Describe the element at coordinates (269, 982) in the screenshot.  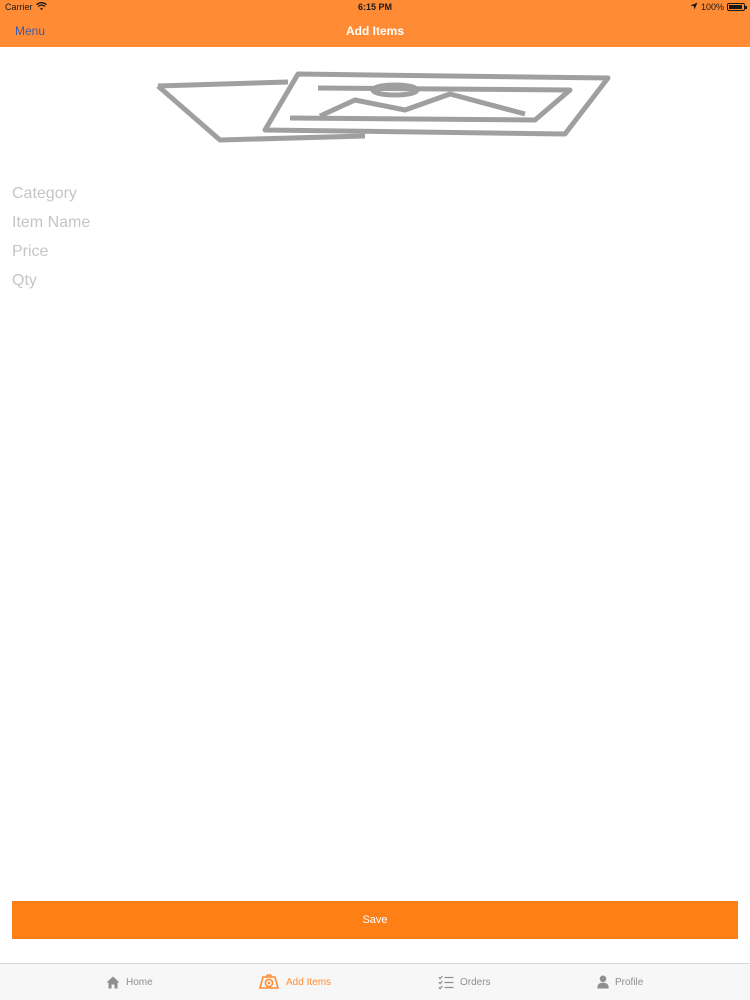
I see `add-items-icon` at that location.